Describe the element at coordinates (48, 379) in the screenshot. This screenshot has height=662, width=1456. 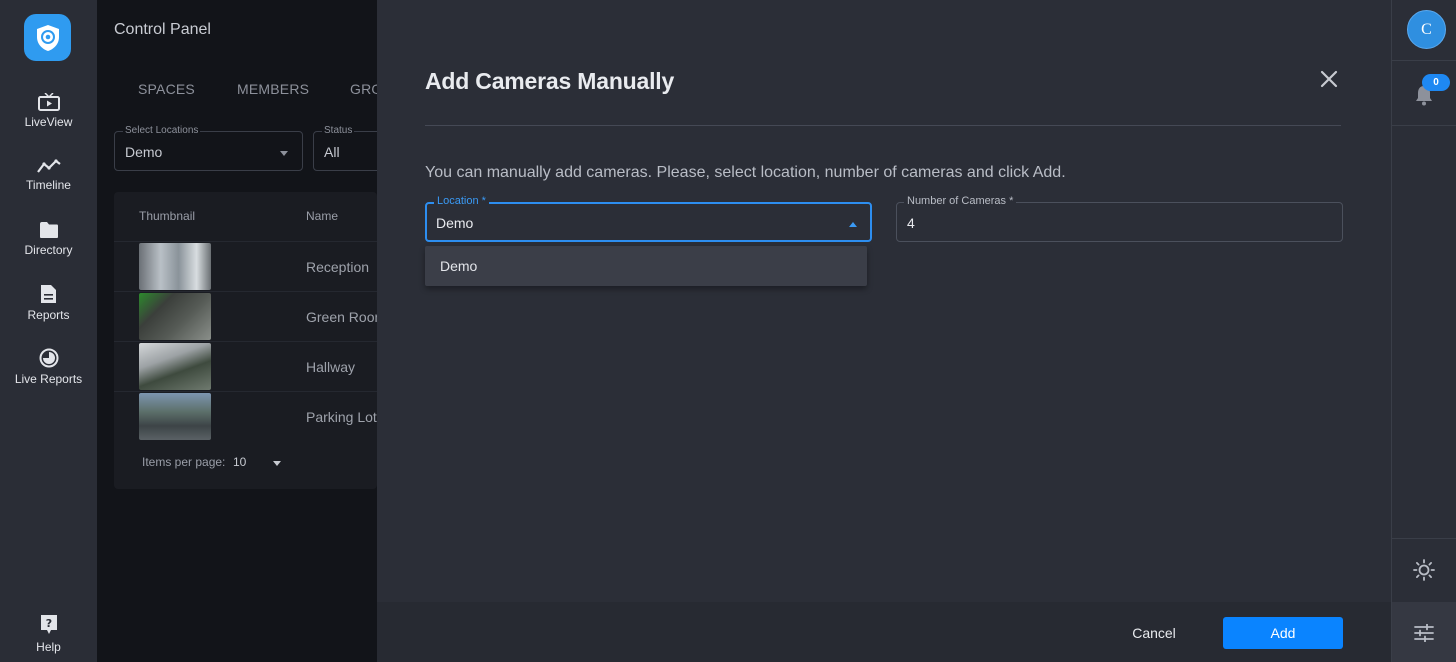
I see `nav-label: Live Reports` at that location.